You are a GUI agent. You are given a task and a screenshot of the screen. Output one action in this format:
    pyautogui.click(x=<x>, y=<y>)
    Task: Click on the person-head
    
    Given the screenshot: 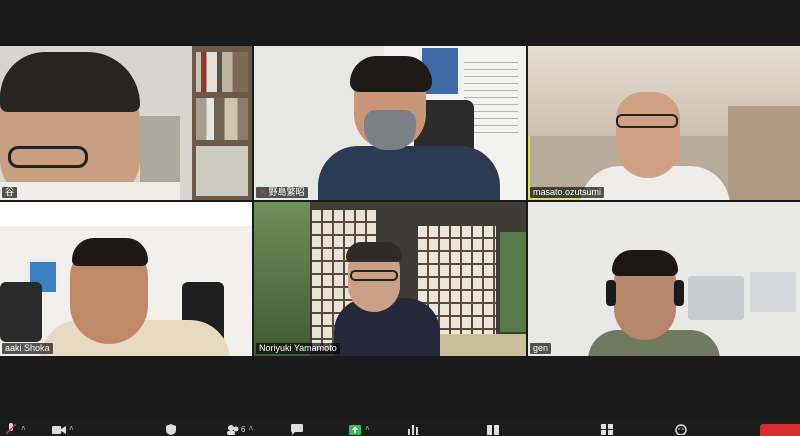 What is the action you would take?
    pyautogui.click(x=648, y=135)
    